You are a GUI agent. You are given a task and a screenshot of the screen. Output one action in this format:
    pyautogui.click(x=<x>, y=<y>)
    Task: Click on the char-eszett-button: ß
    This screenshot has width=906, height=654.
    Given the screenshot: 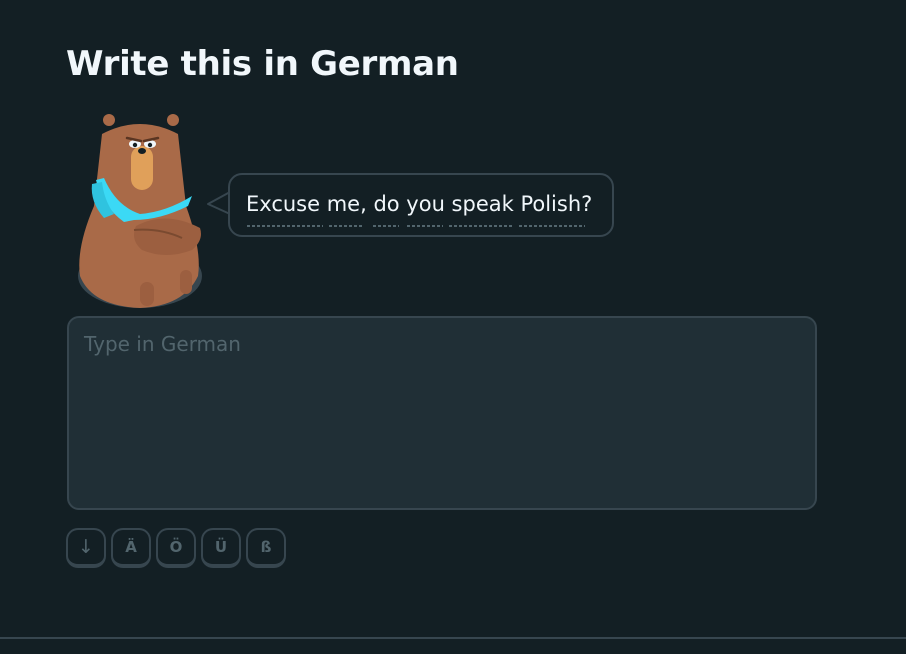 What is the action you would take?
    pyautogui.click(x=266, y=548)
    